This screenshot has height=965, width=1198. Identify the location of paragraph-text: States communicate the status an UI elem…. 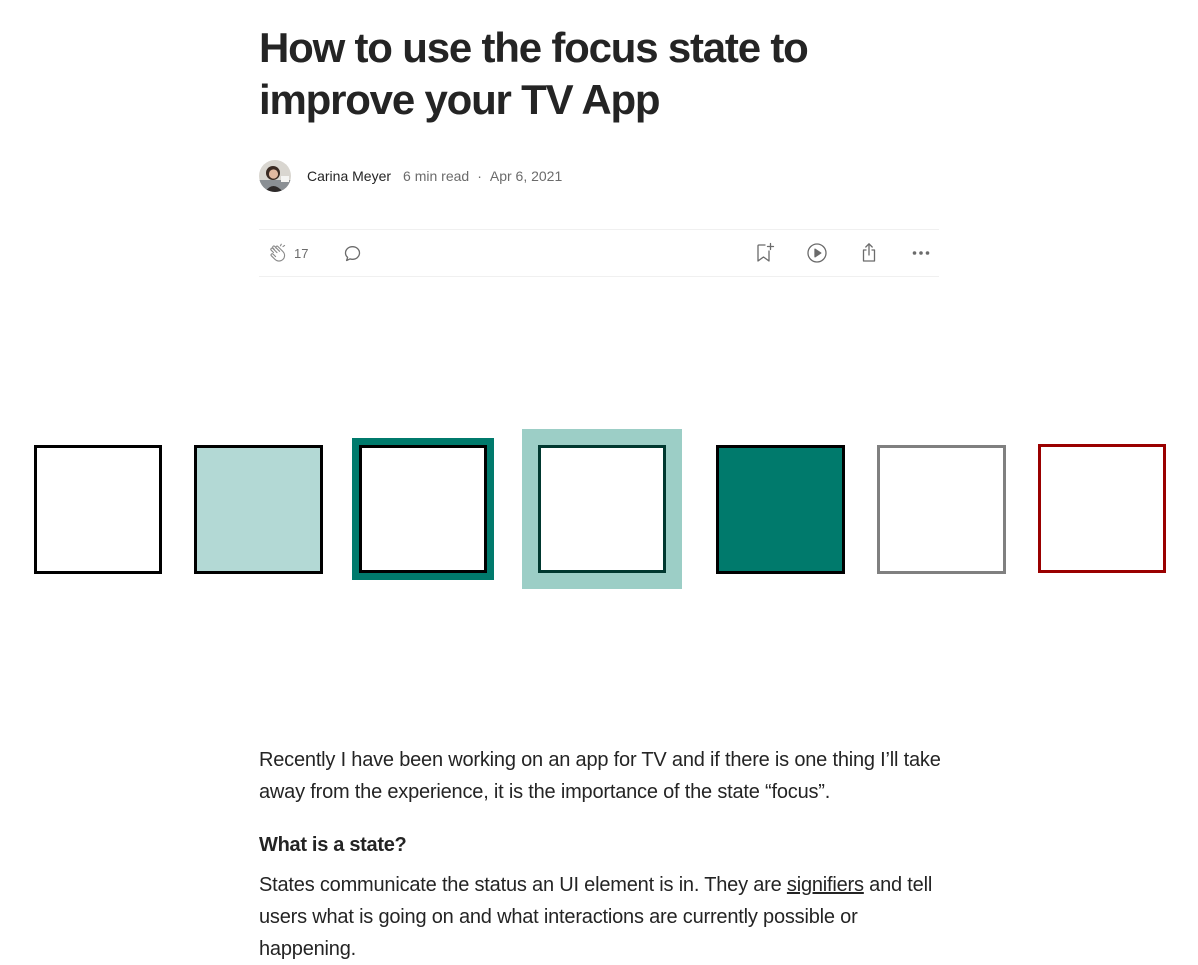
(523, 885).